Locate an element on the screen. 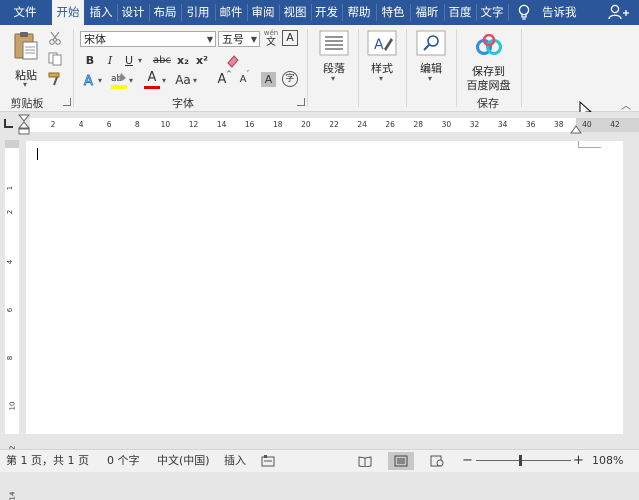  paste-button: 粘贴 ▾ is located at coordinates (26, 59).